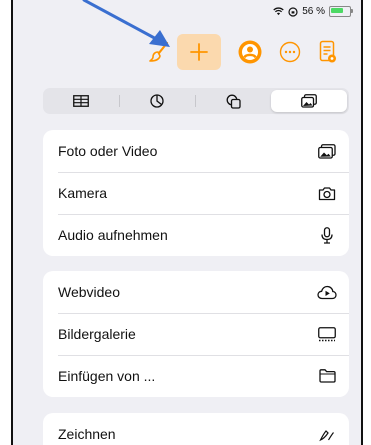 The height and width of the screenshot is (445, 371). What do you see at coordinates (108, 151) in the screenshot?
I see `menu-item-label: Foto oder Video` at bounding box center [108, 151].